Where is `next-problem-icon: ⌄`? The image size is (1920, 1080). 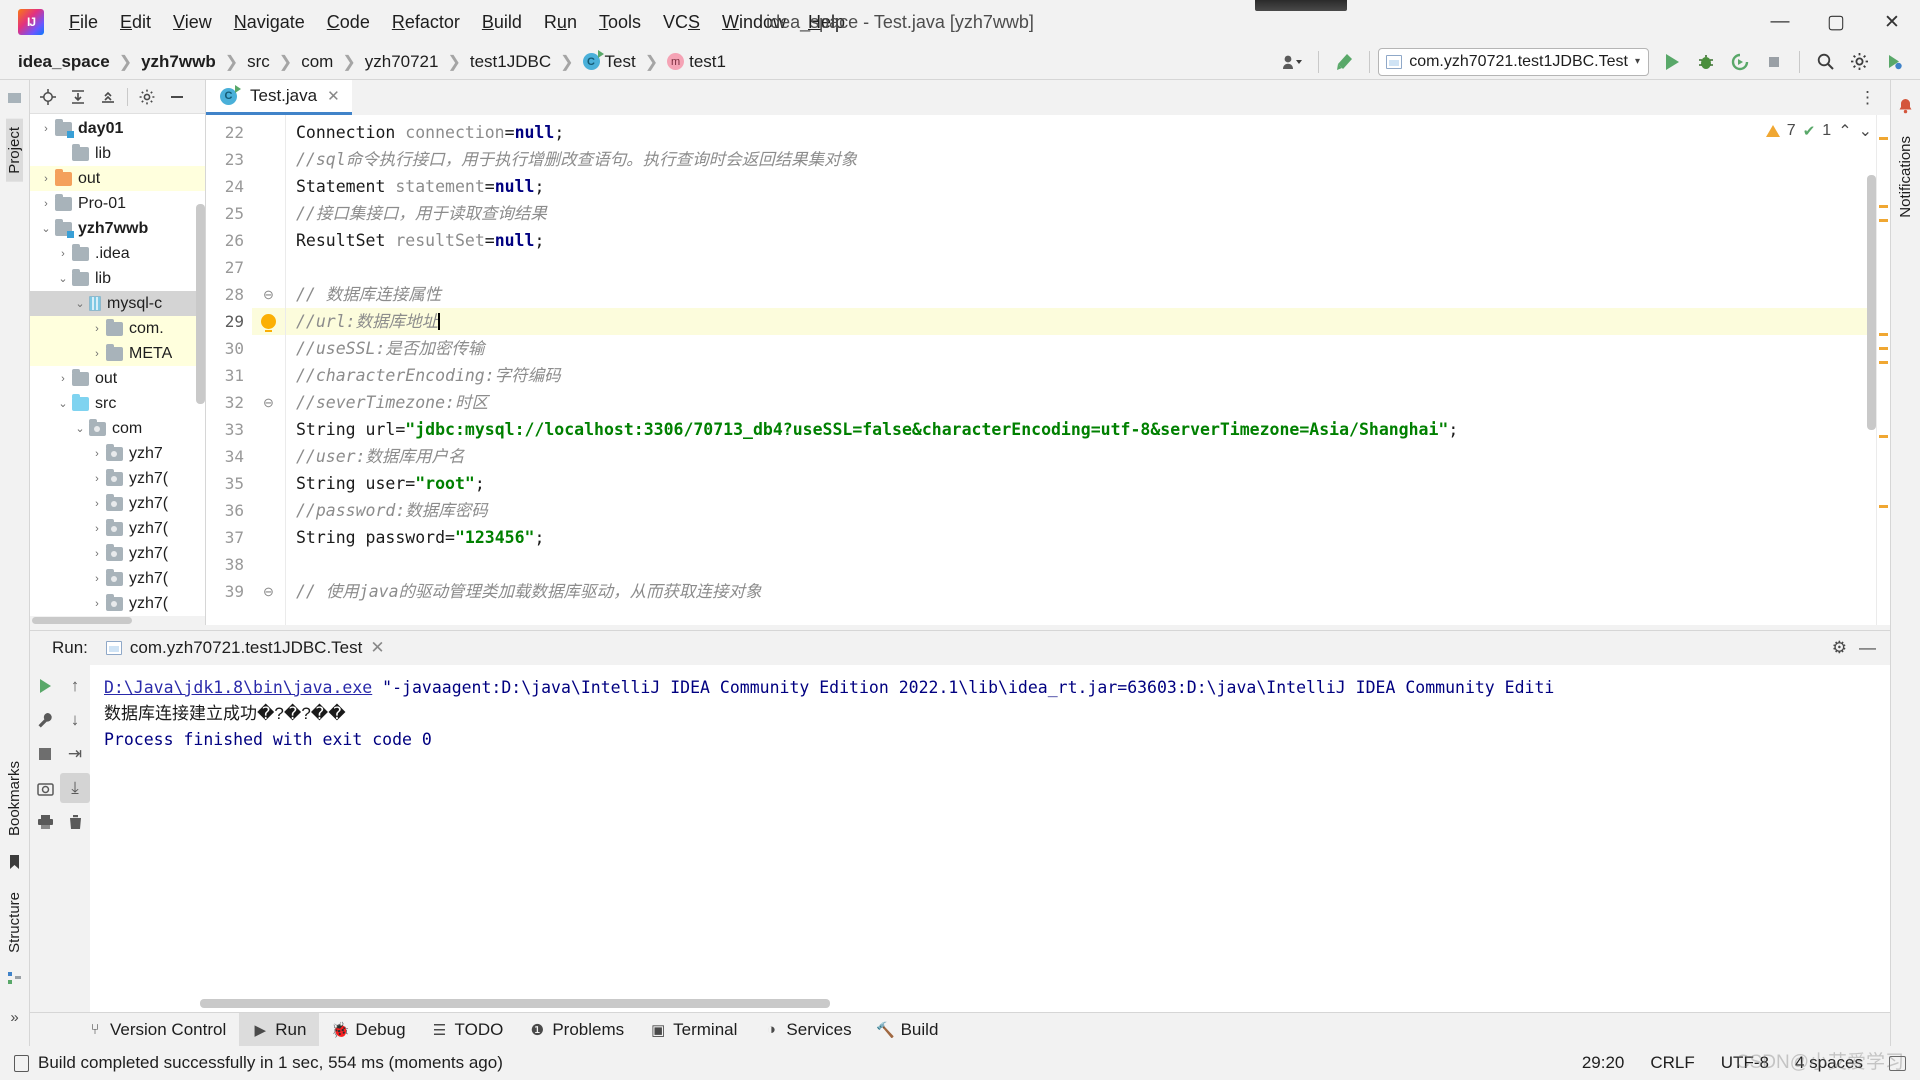
next-problem-icon: ⌄ is located at coordinates (1865, 131).